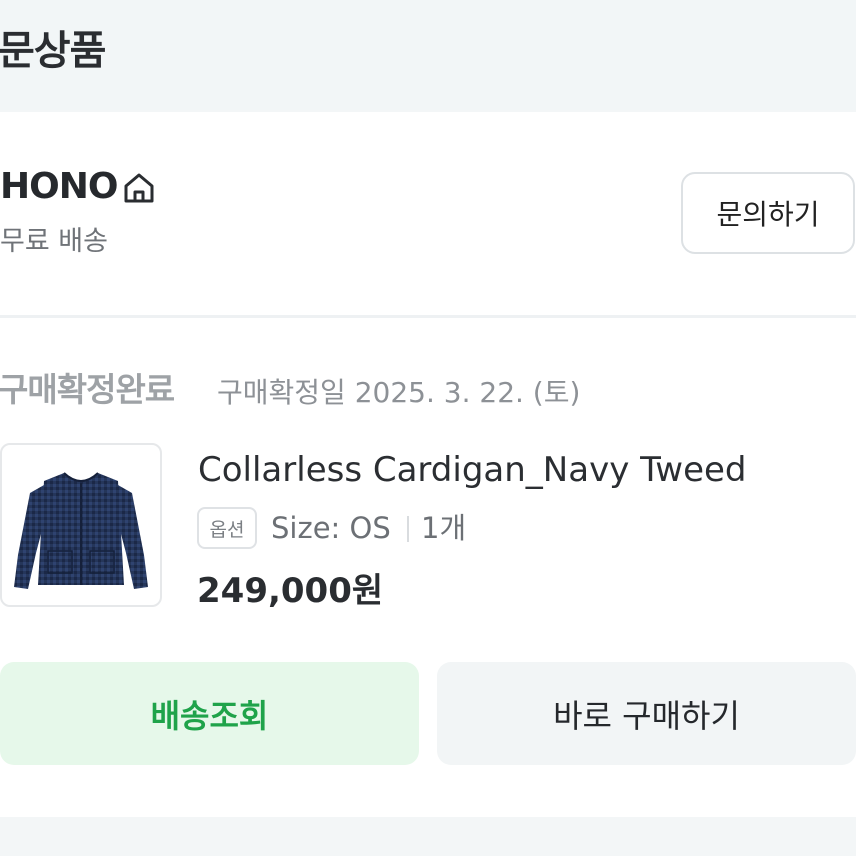 The width and height of the screenshot is (856, 856). Describe the element at coordinates (87, 389) in the screenshot. I see `order-status: 구매확정완료` at that location.